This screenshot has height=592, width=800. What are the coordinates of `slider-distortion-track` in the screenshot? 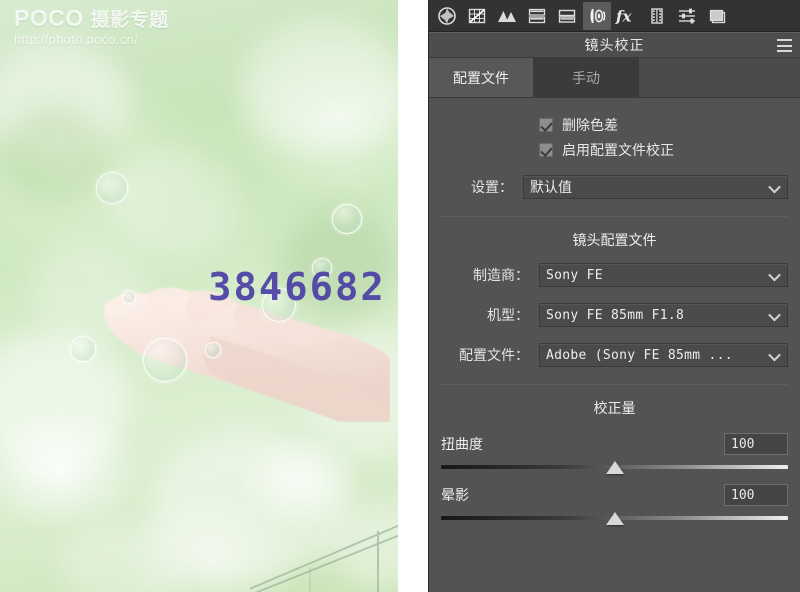 It's located at (614, 467).